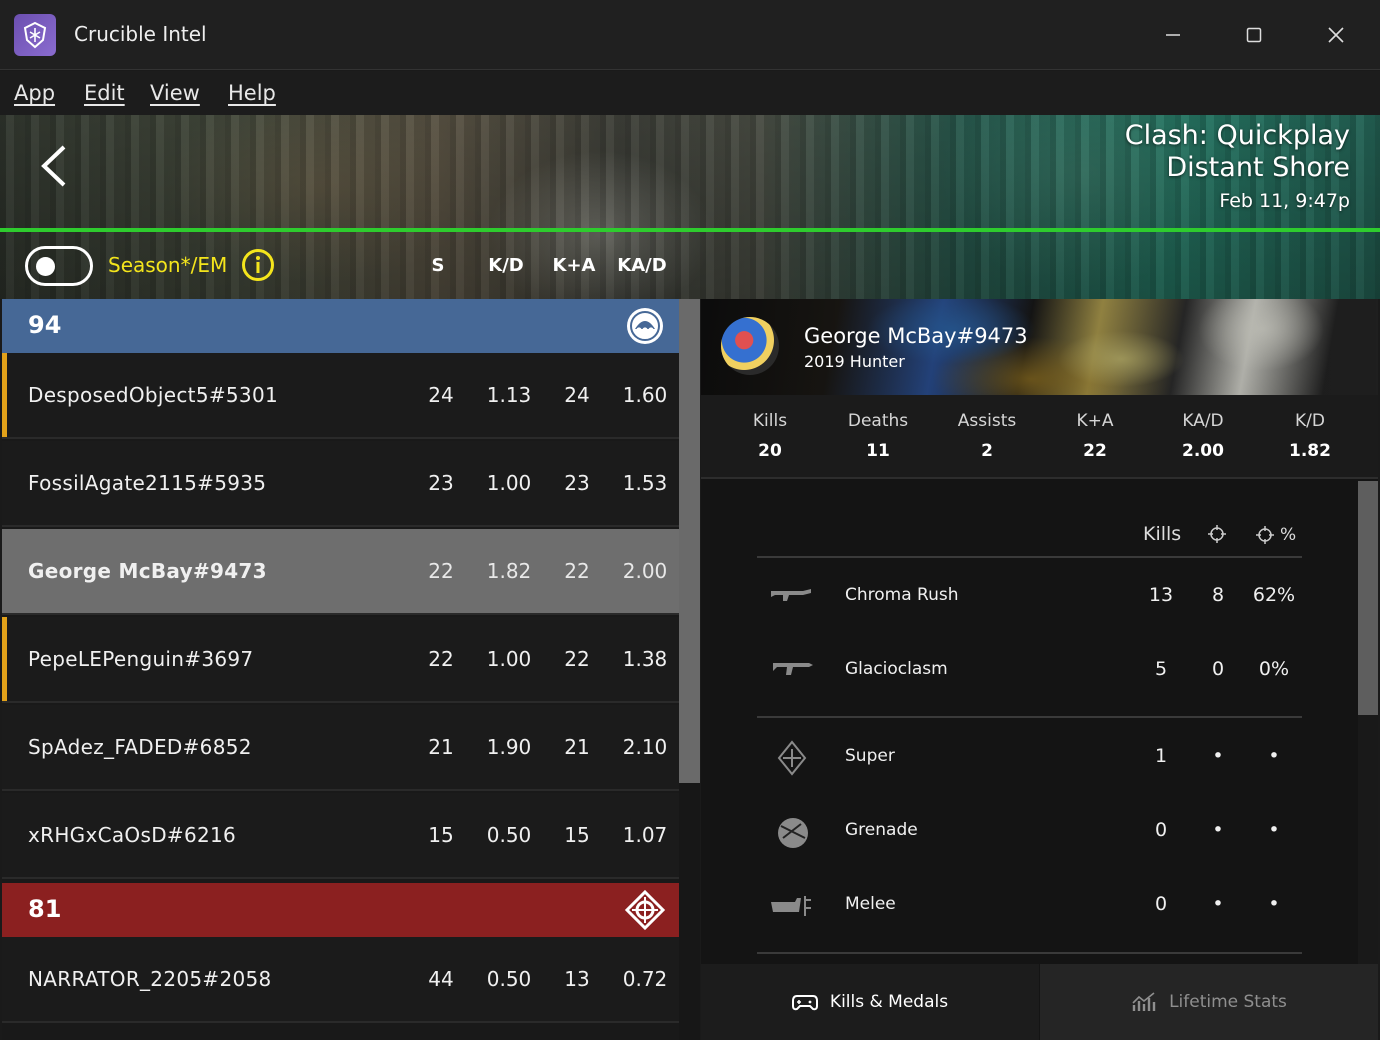  Describe the element at coordinates (987, 436) in the screenshot. I see `summary-assists: Assists 2` at that location.